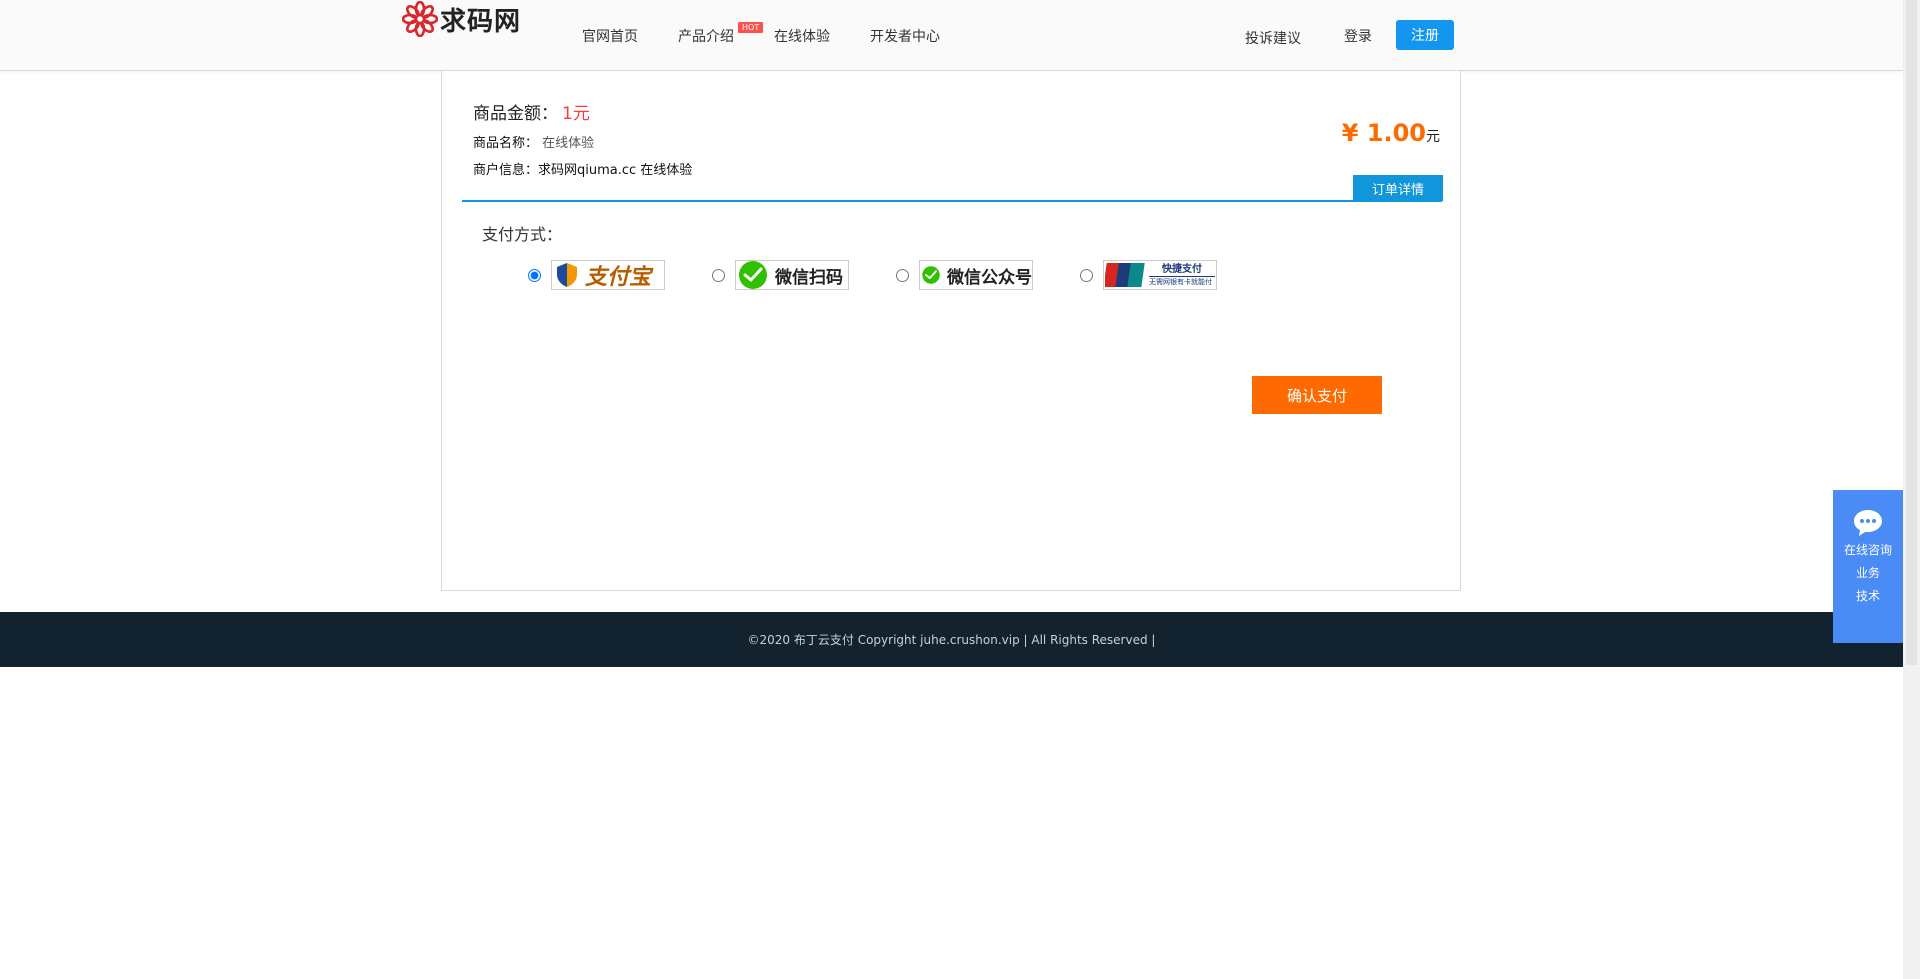 The width and height of the screenshot is (1920, 979). Describe the element at coordinates (618, 277) in the screenshot. I see `alipay-text: 支付宝` at that location.